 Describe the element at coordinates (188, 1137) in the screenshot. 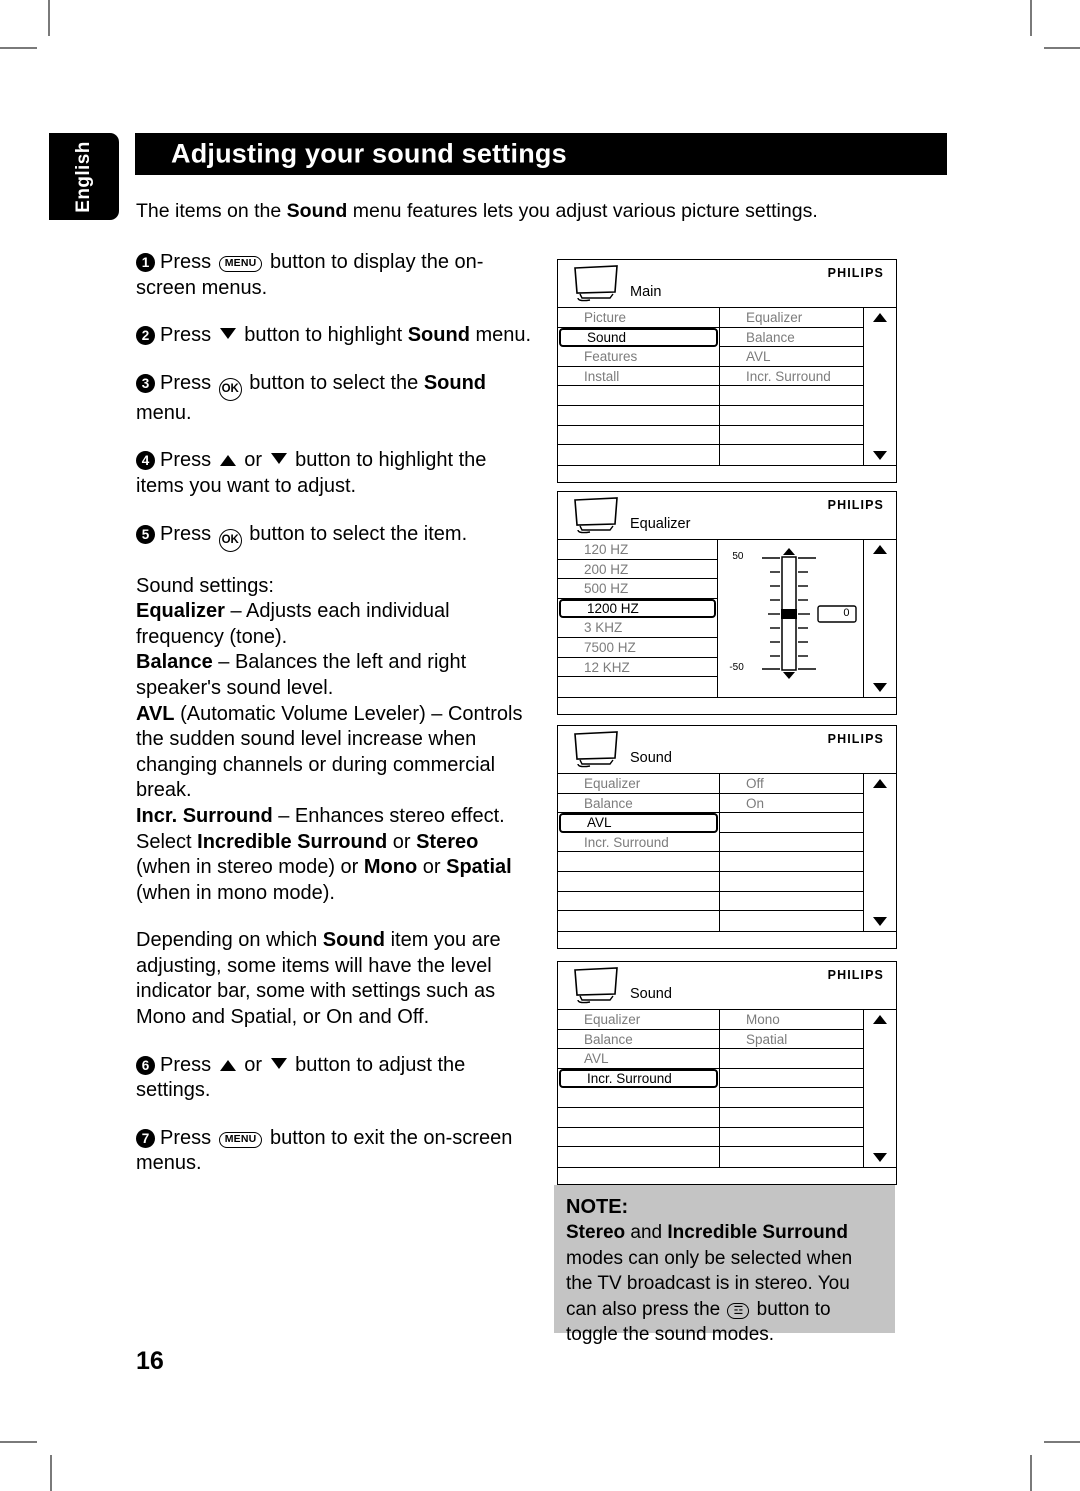

I see `step-7-pre: Press` at that location.